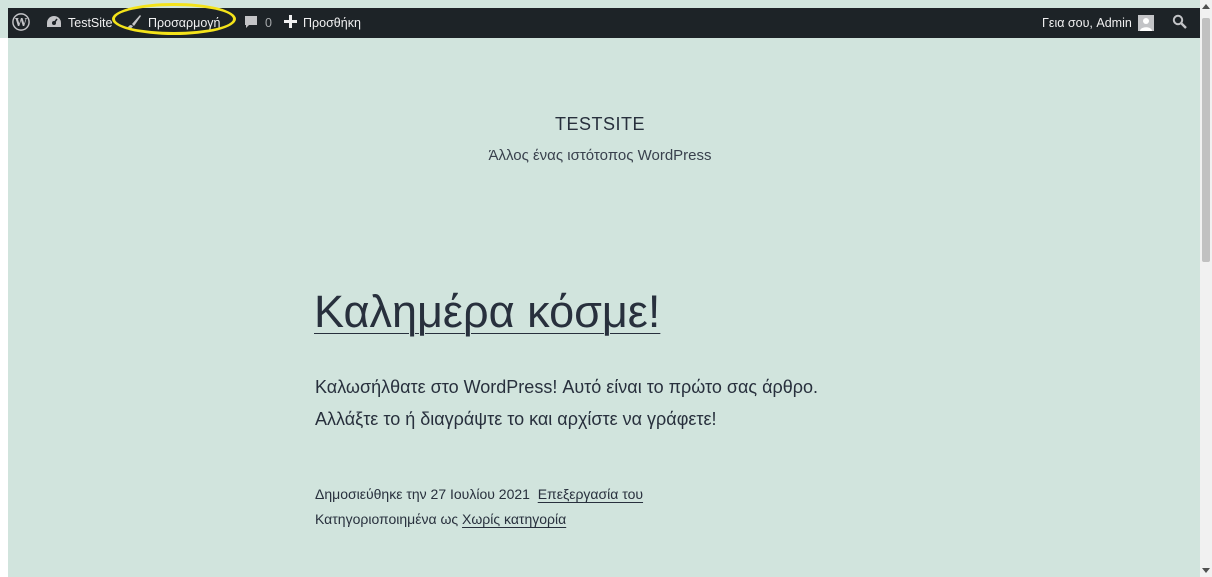 This screenshot has width=1212, height=577. I want to click on search-button, so click(1179, 23).